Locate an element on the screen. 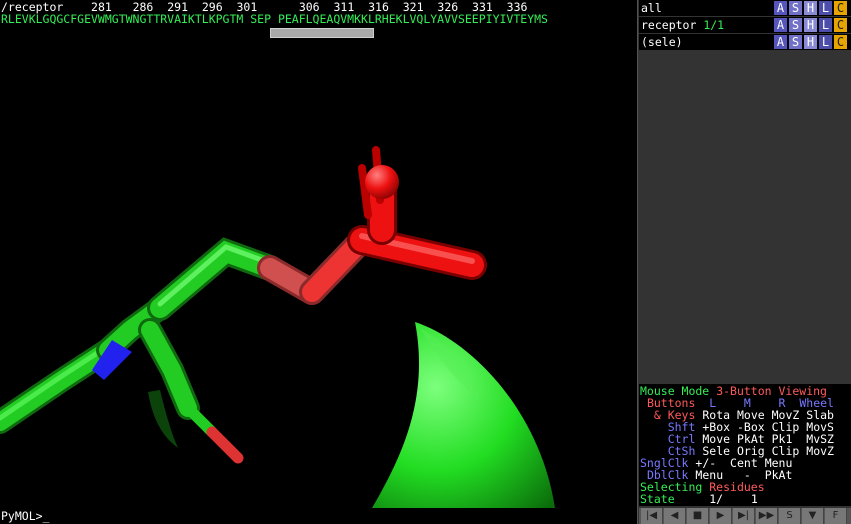 Image resolution: width=851 pixels, height=524 pixels. movie-controls: |◀ ◀ ■ ▶ ▶| ▶▶ S ▼ F is located at coordinates (745, 516).